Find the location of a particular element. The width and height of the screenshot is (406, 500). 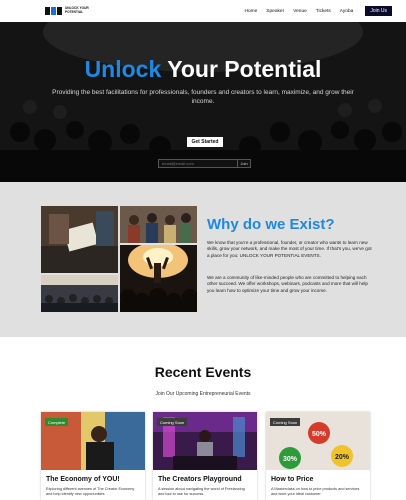

event-card-title: The Creators Playground is located at coordinates (200, 479).